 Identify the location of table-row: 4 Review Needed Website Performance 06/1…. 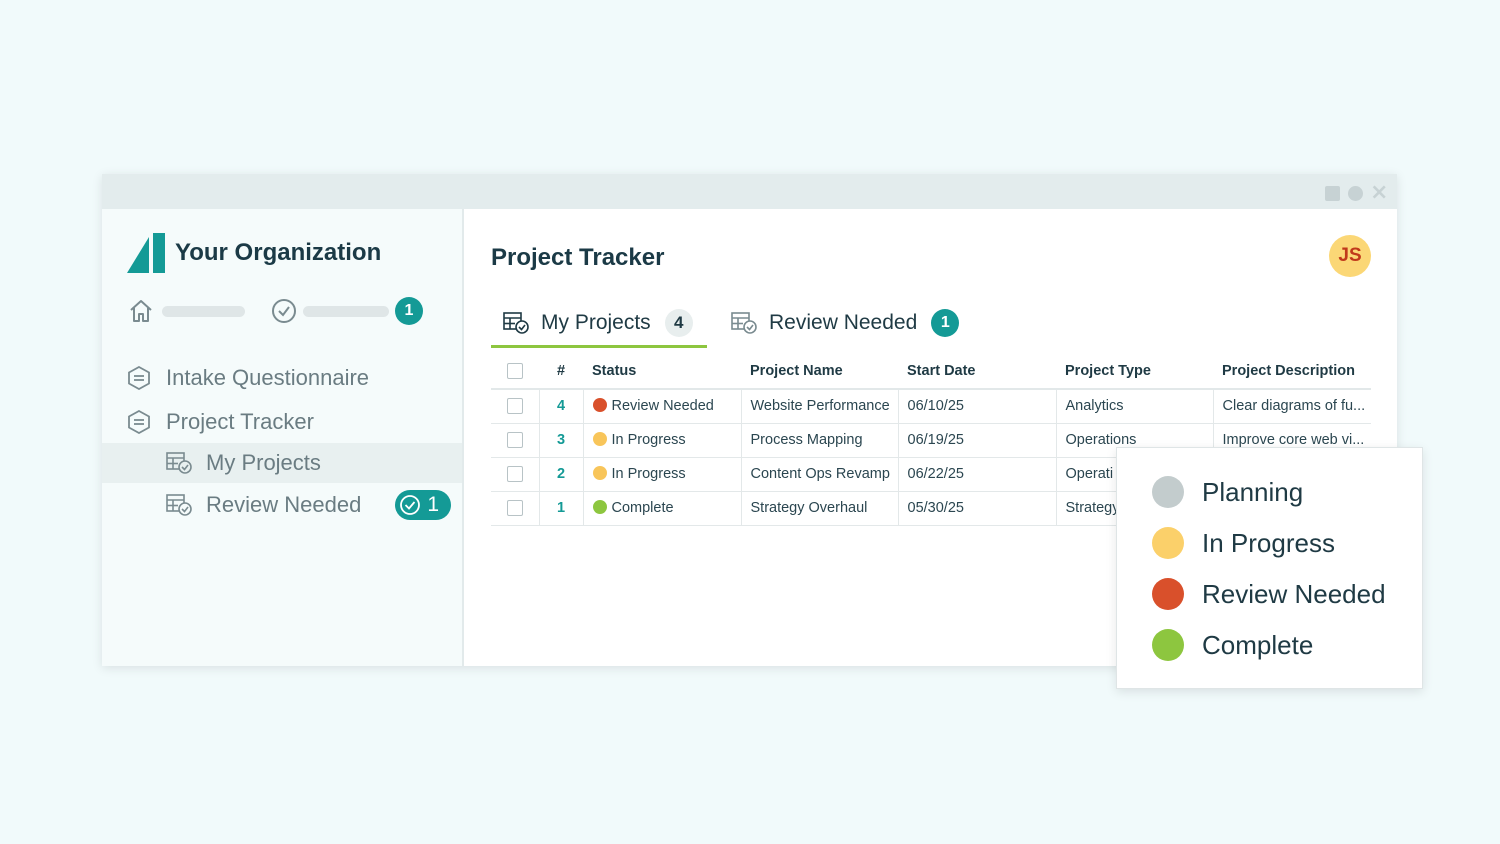
(931, 406).